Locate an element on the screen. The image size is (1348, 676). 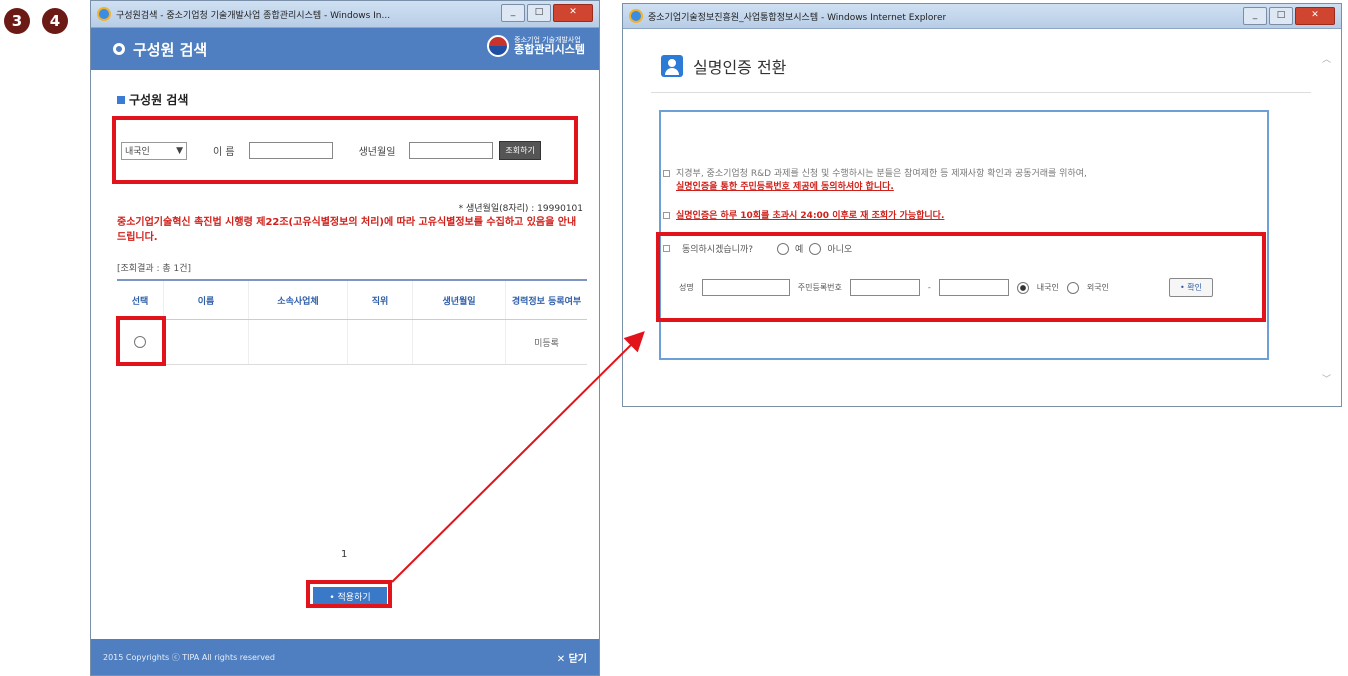
arrow-line is located at coordinates (518, 457).